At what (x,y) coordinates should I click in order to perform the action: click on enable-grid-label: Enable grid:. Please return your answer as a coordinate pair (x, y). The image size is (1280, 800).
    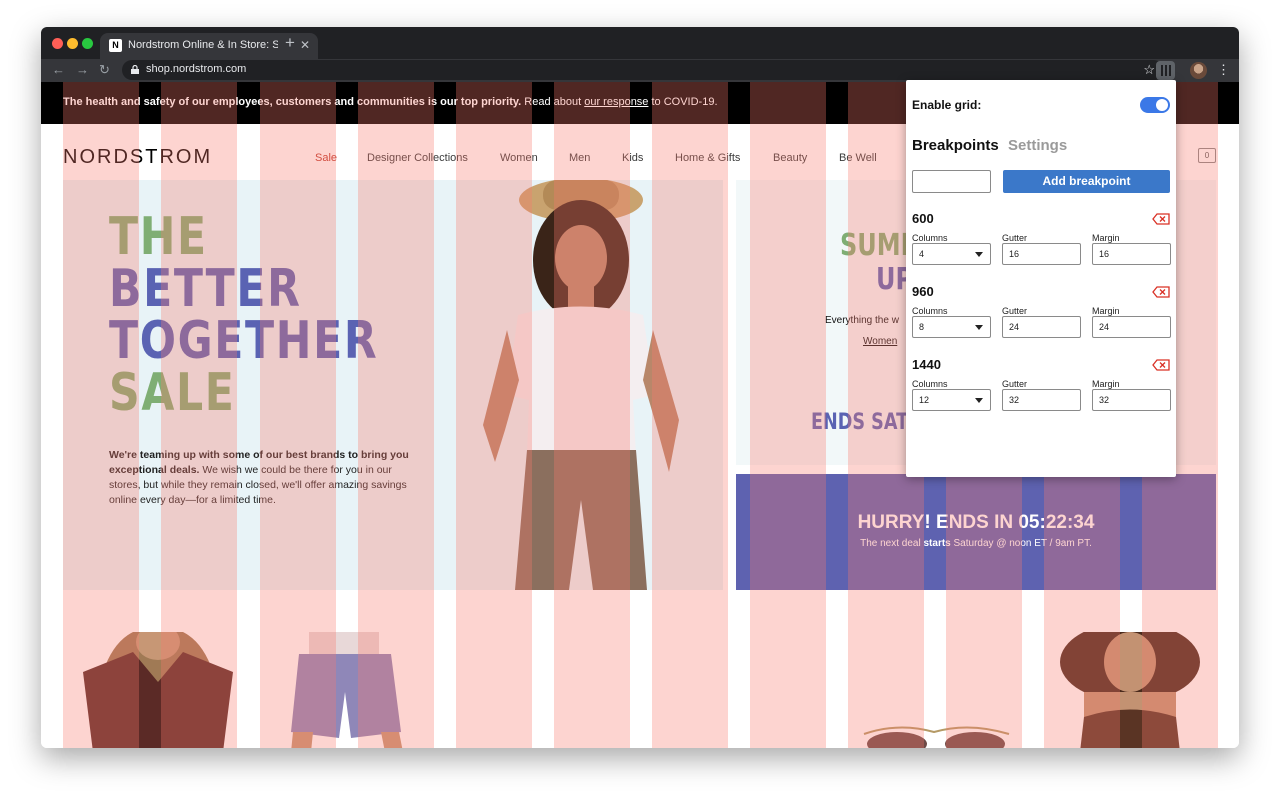
    Looking at the image, I should click on (947, 105).